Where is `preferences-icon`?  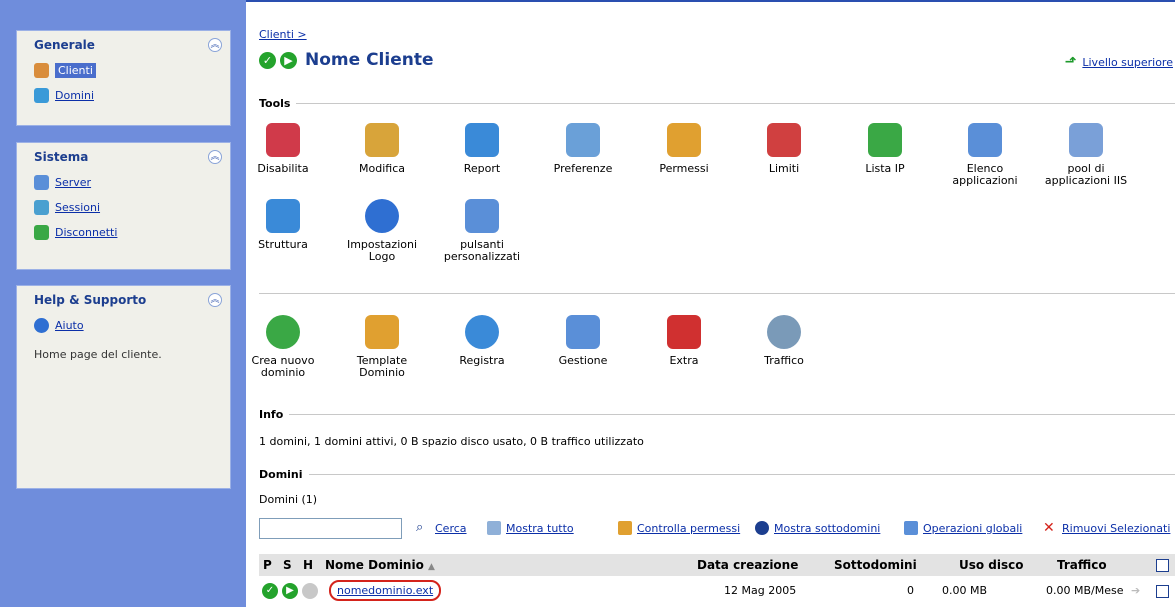
preferences-icon is located at coordinates (583, 140).